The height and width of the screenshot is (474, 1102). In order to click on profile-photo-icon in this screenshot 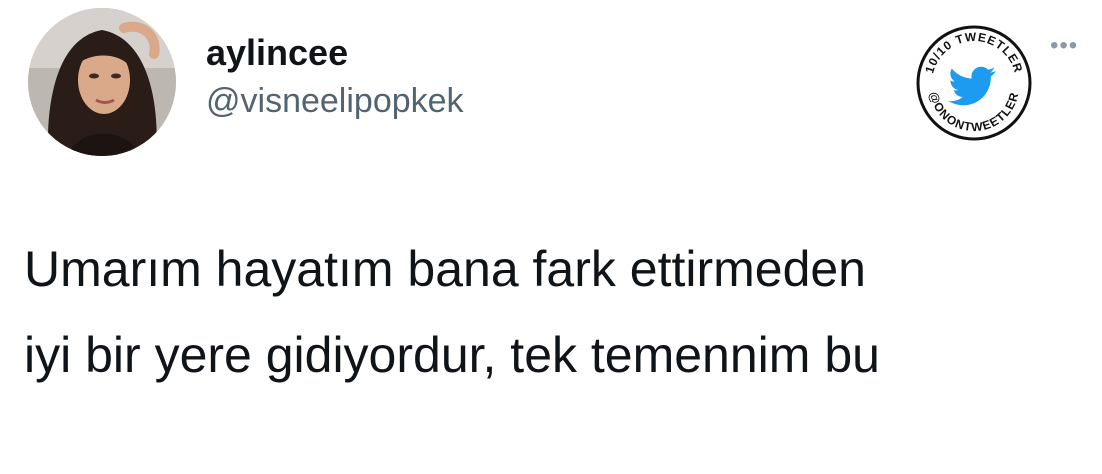, I will do `click(102, 82)`.